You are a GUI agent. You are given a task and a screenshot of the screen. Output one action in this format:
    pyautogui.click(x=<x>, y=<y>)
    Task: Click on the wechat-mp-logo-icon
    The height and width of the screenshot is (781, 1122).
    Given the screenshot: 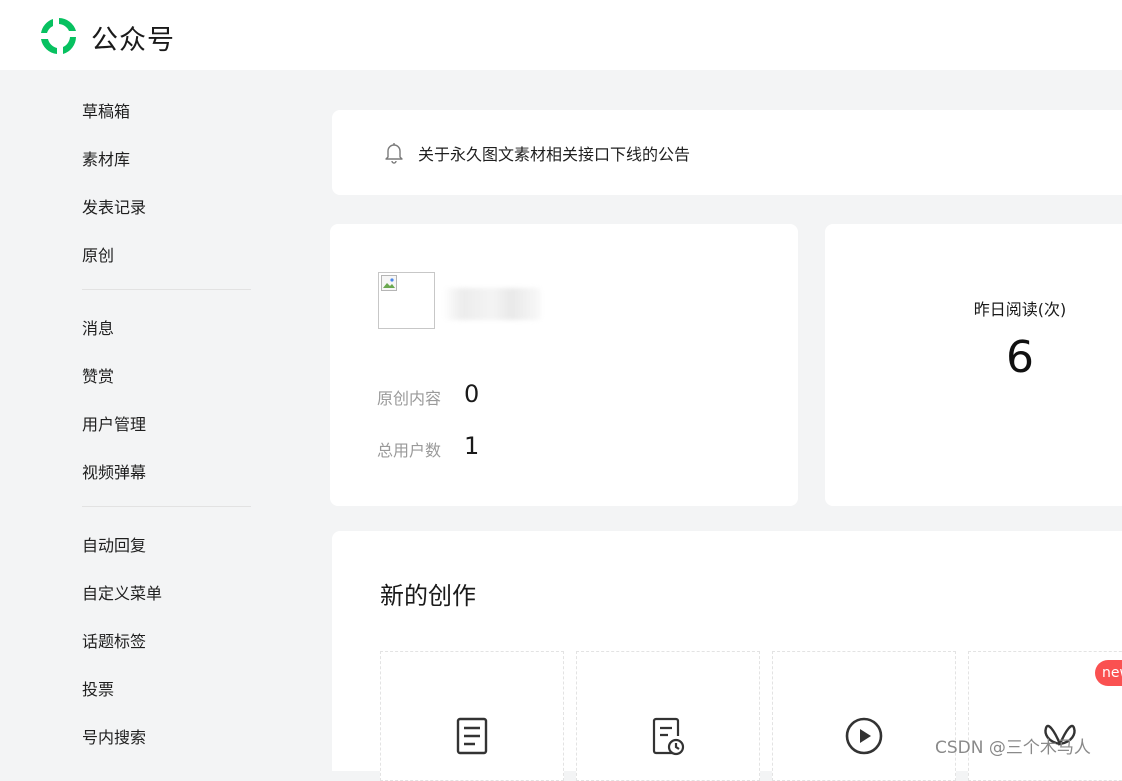 What is the action you would take?
    pyautogui.click(x=59, y=36)
    